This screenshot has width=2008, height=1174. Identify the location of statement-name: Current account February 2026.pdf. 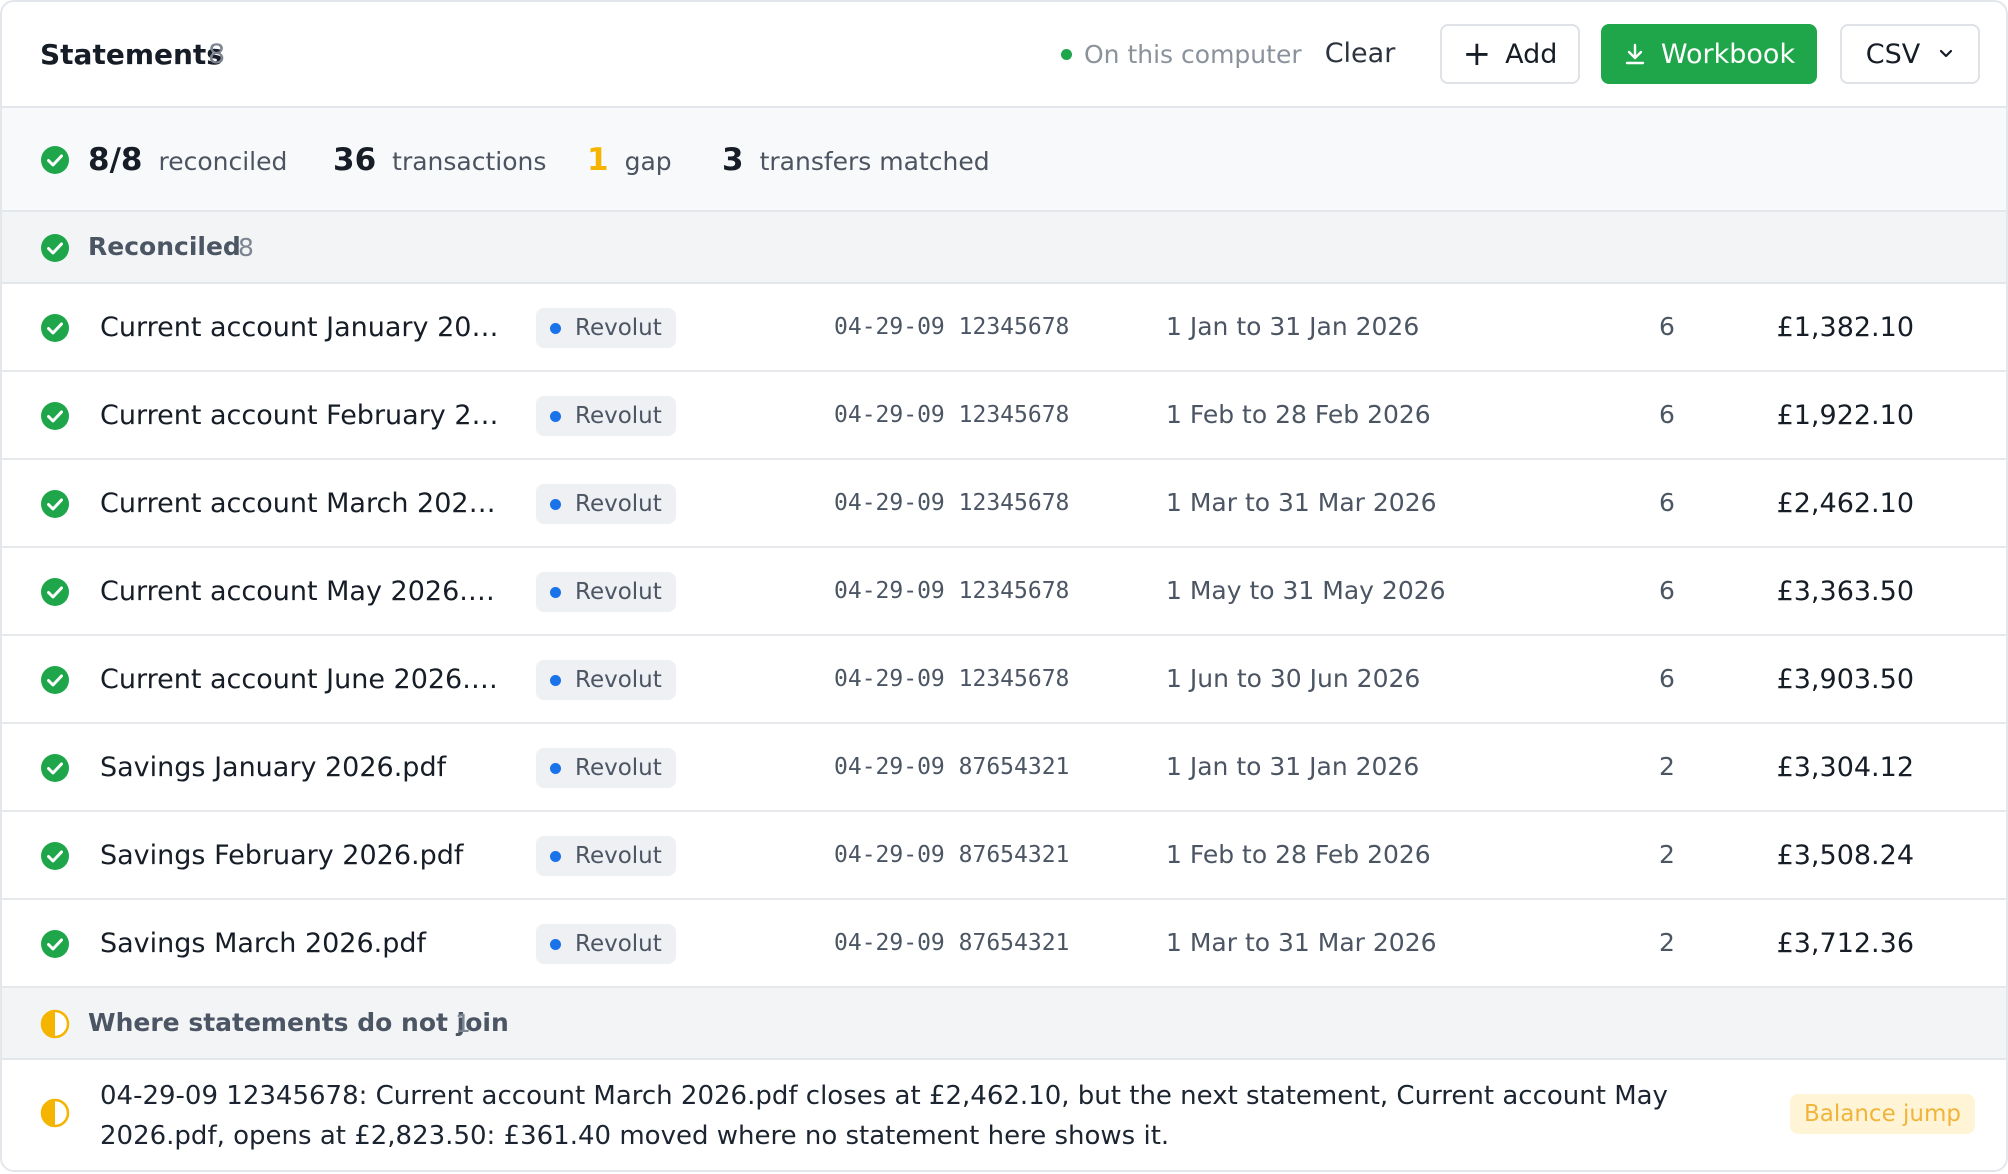
(305, 415).